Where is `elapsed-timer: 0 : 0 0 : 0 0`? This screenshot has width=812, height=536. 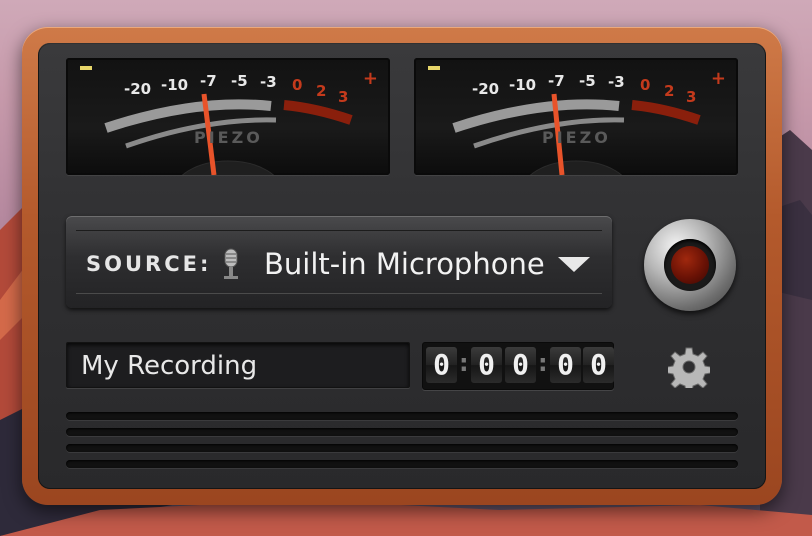 elapsed-timer: 0 : 0 0 : 0 0 is located at coordinates (518, 366).